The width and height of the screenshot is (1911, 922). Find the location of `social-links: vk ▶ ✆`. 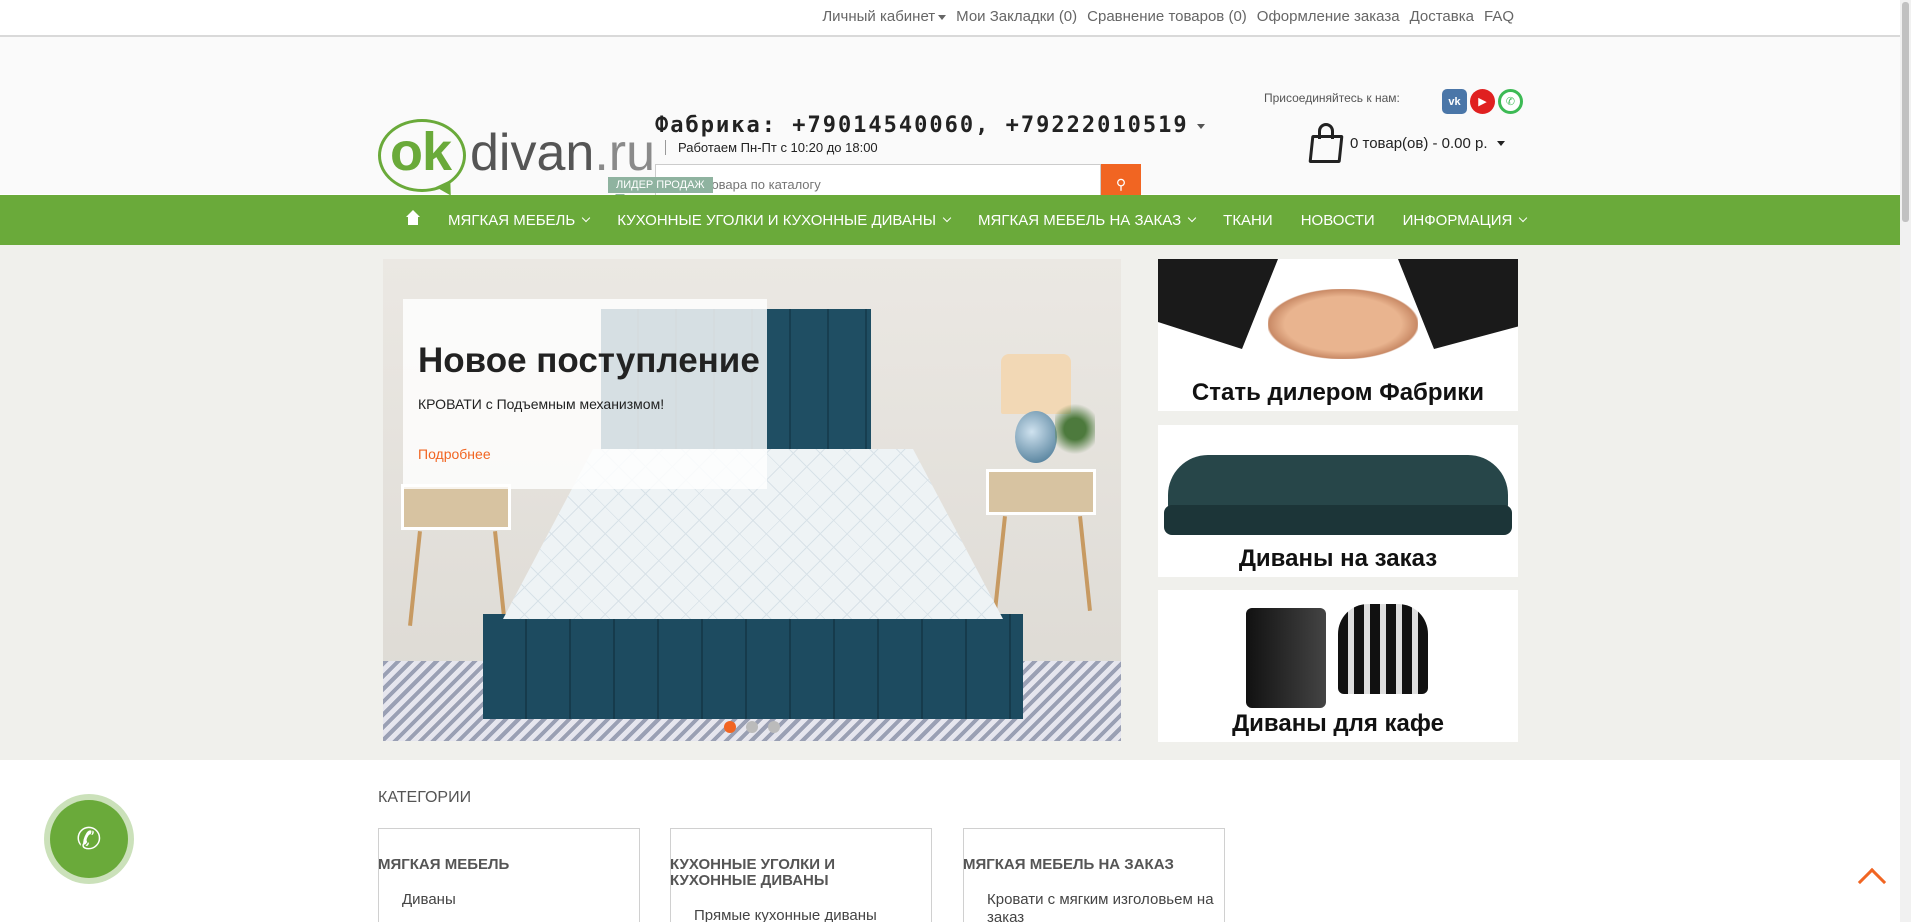

social-links: vk ▶ ✆ is located at coordinates (1482, 101).